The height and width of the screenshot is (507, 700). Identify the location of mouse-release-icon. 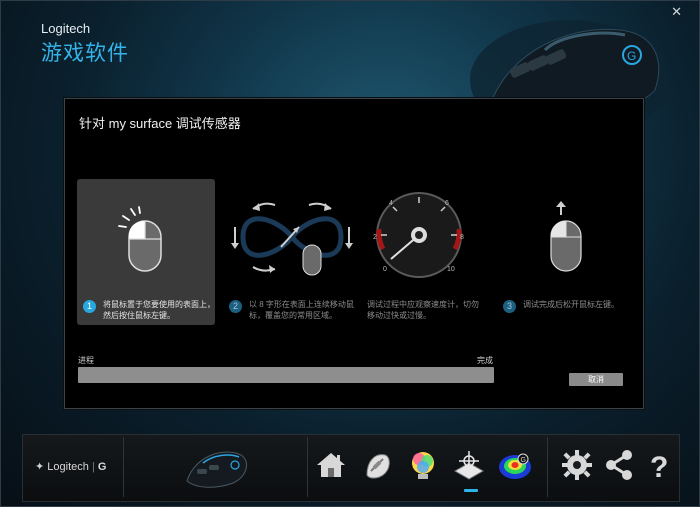
(566, 236).